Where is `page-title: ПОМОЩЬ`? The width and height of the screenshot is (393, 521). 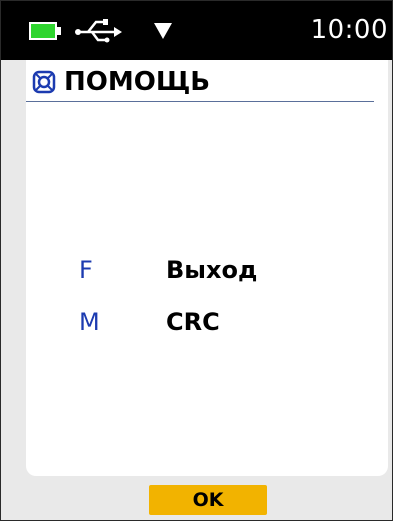
page-title: ПОМОЩЬ is located at coordinates (137, 82).